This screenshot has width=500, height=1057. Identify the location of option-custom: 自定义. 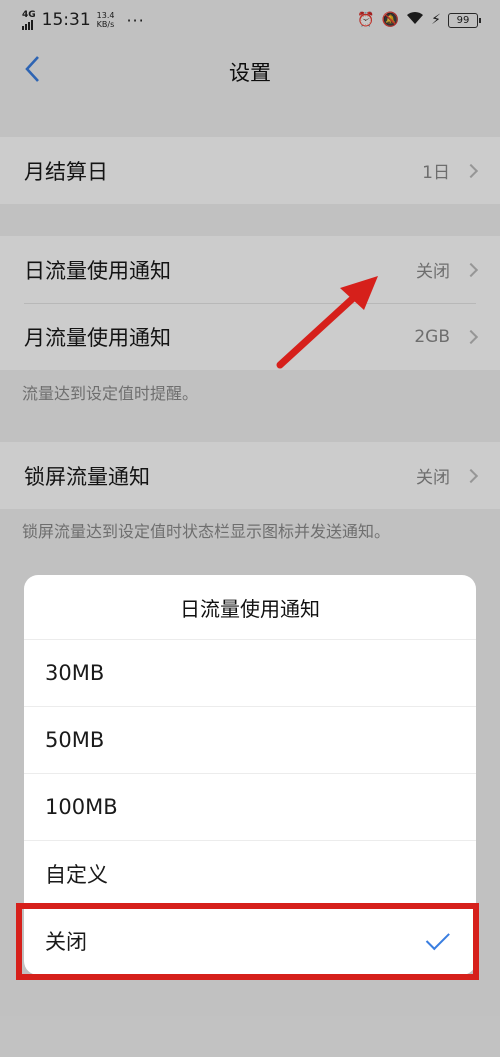
(250, 873).